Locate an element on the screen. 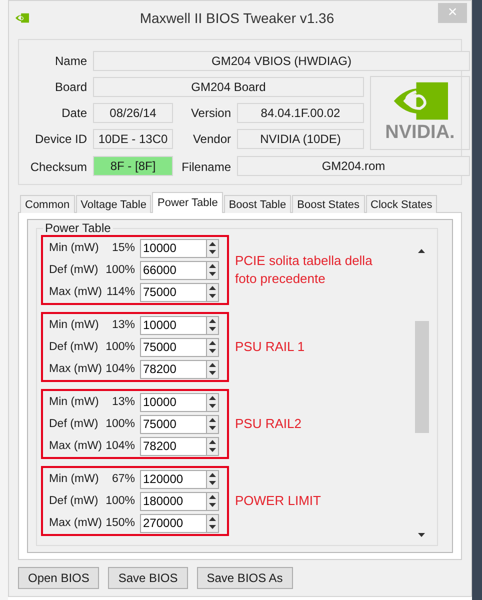 This screenshot has height=600, width=482. action-button: Save BIOS As is located at coordinates (244, 578).